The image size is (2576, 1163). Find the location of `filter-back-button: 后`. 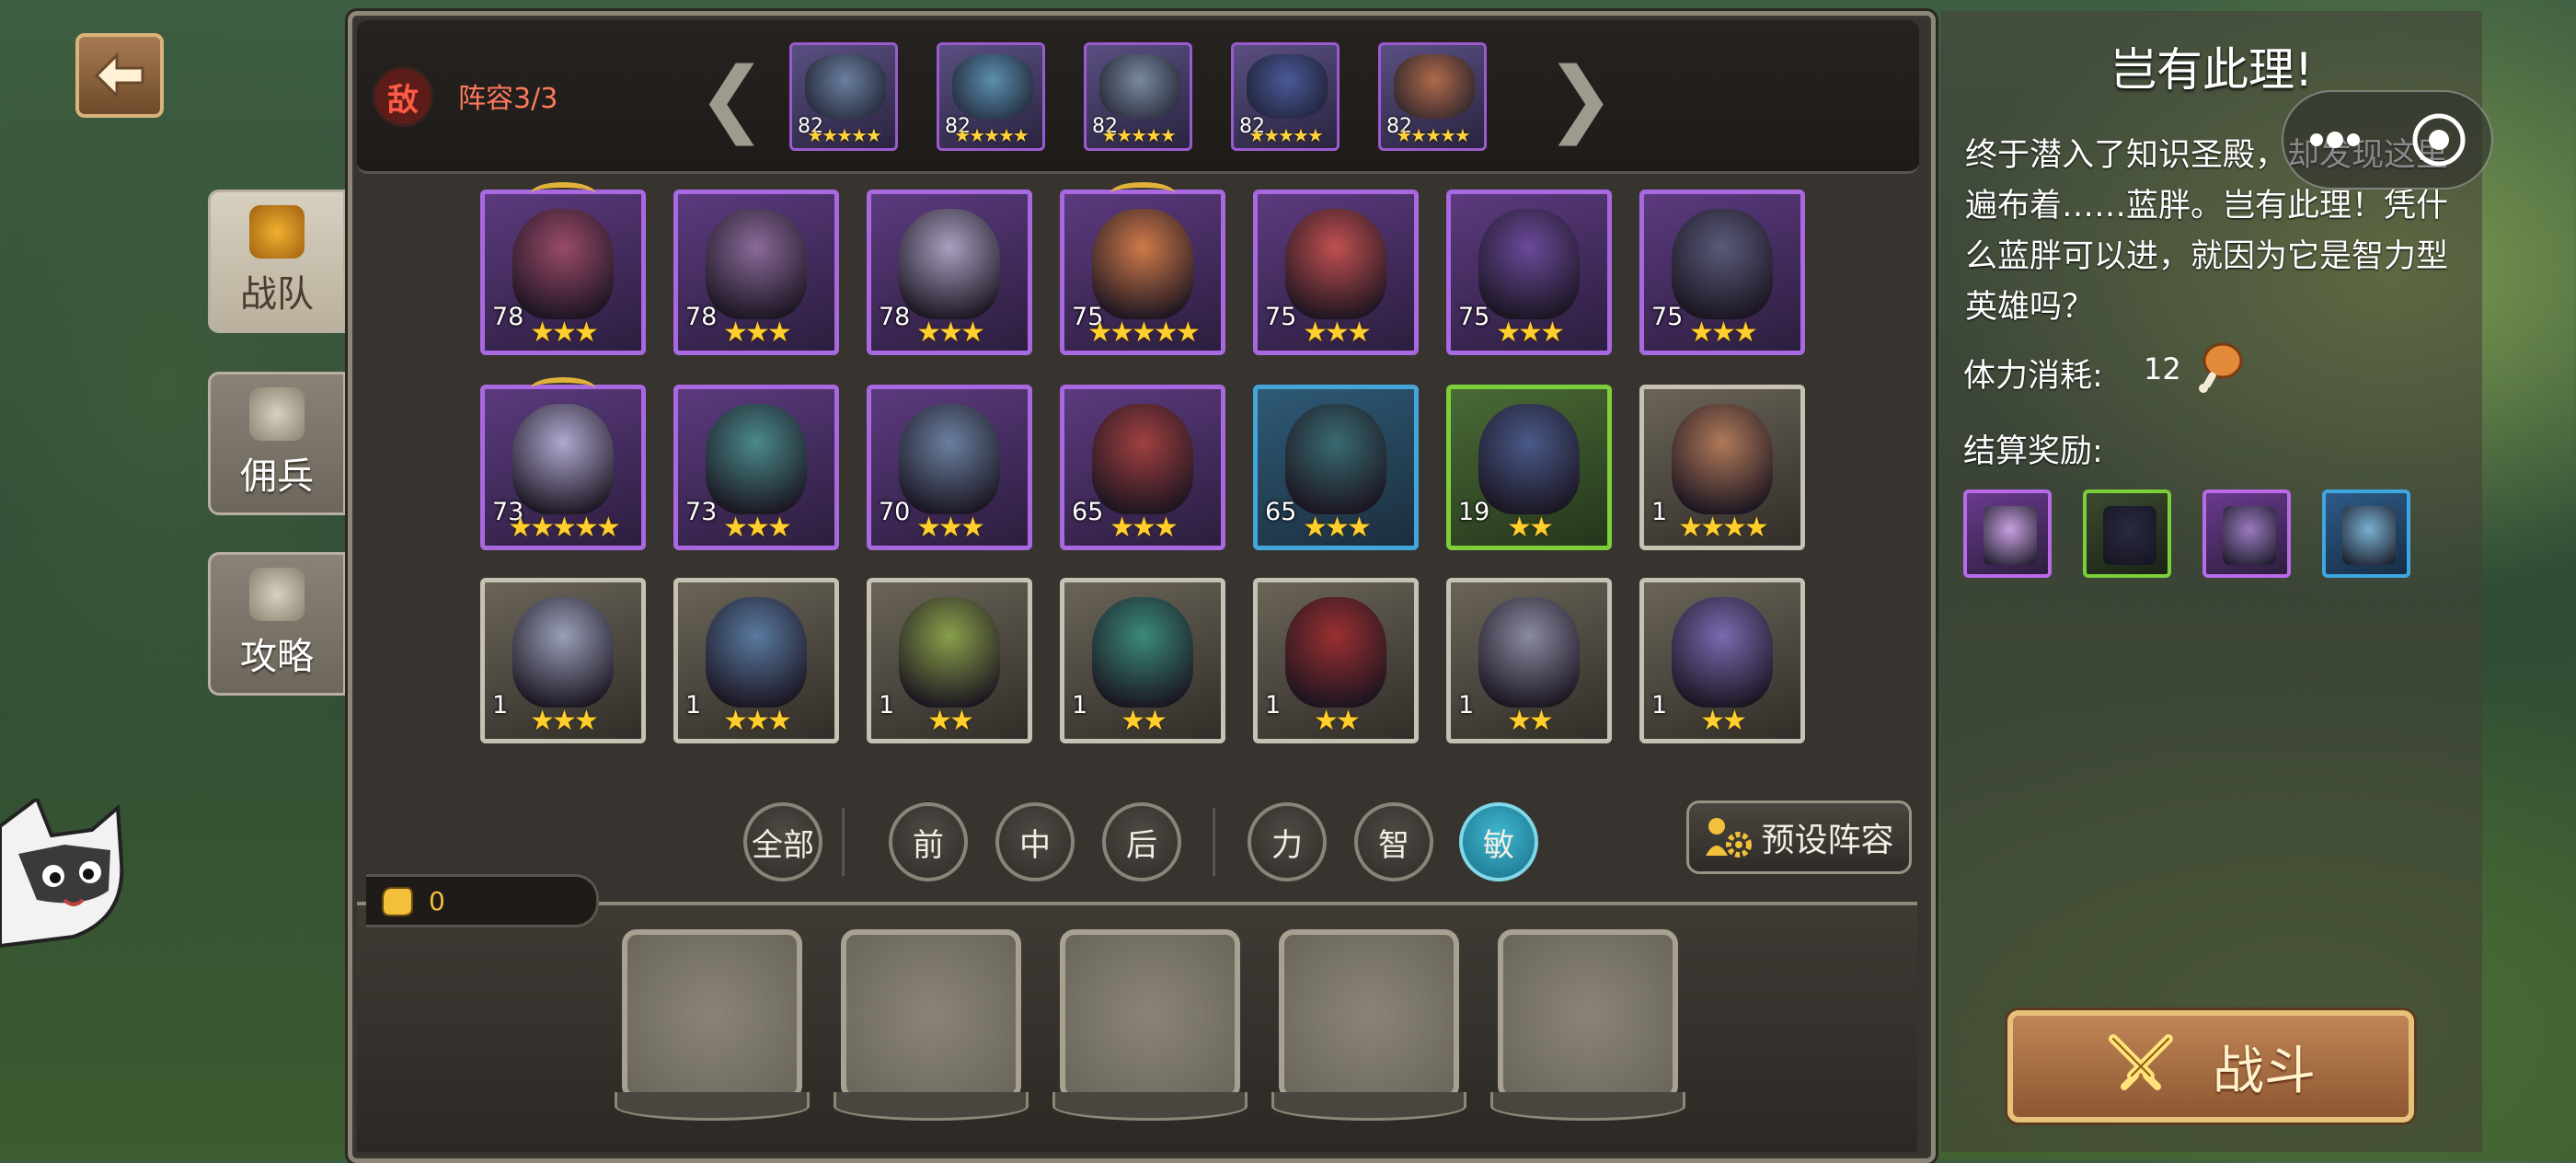

filter-back-button: 后 is located at coordinates (1141, 841).